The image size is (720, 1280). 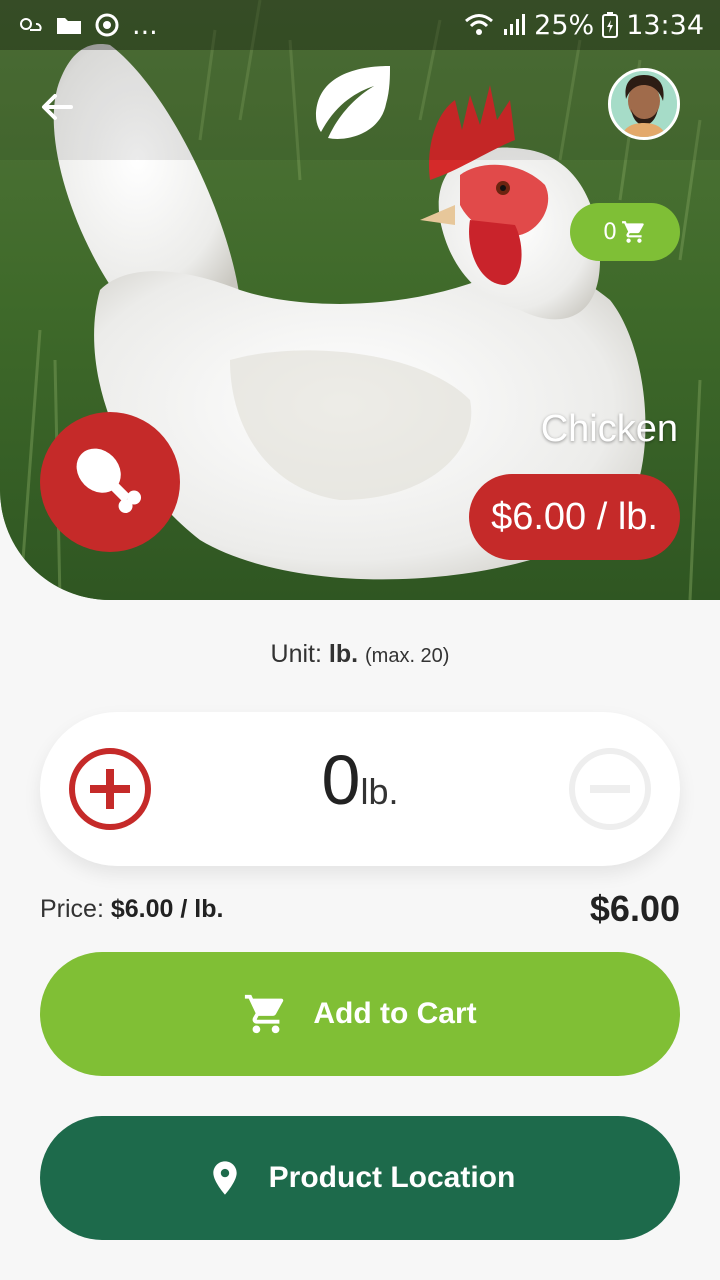 I want to click on drumstick-icon, so click(x=109, y=481).